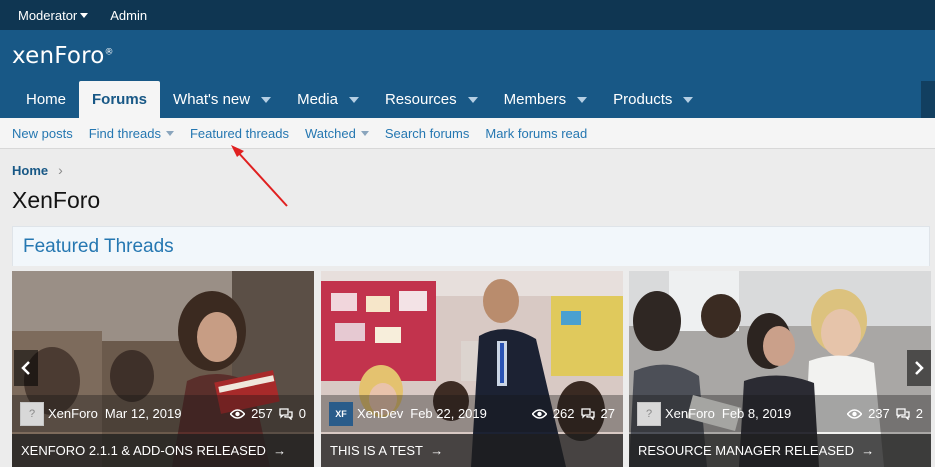  What do you see at coordinates (380, 413) in the screenshot?
I see `thread-author: XenDev` at bounding box center [380, 413].